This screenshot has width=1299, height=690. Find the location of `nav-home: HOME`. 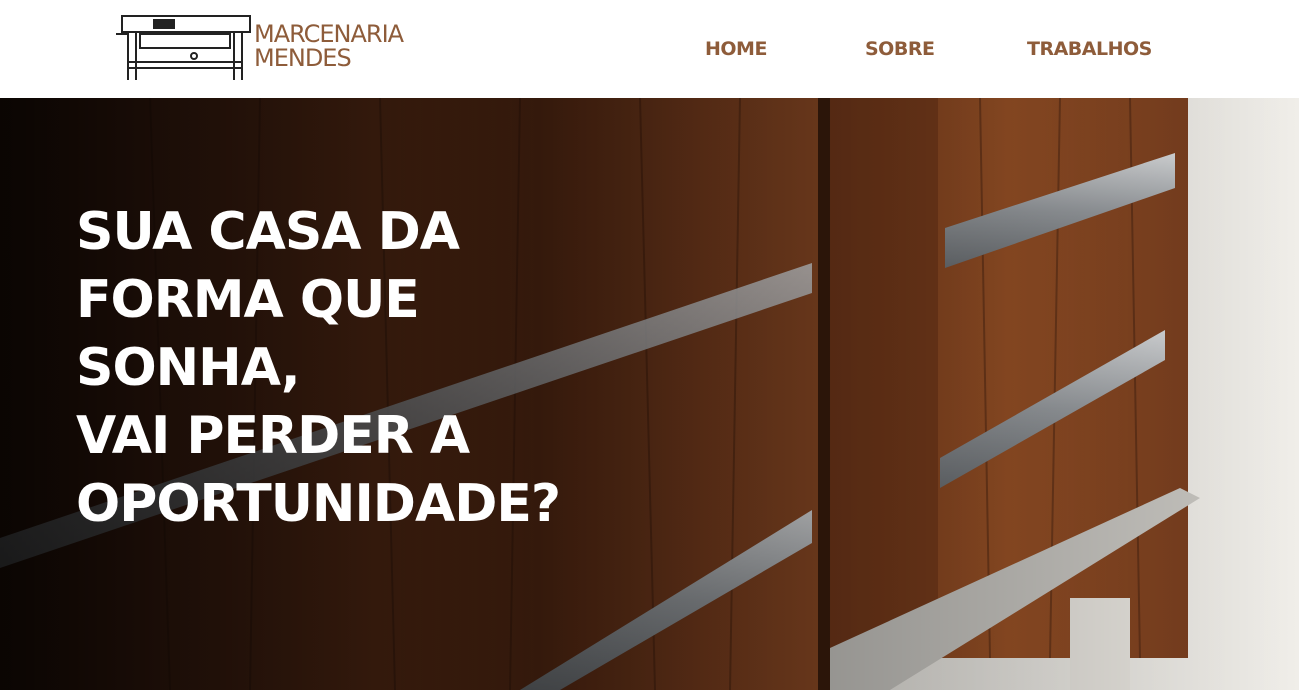

nav-home: HOME is located at coordinates (736, 49).